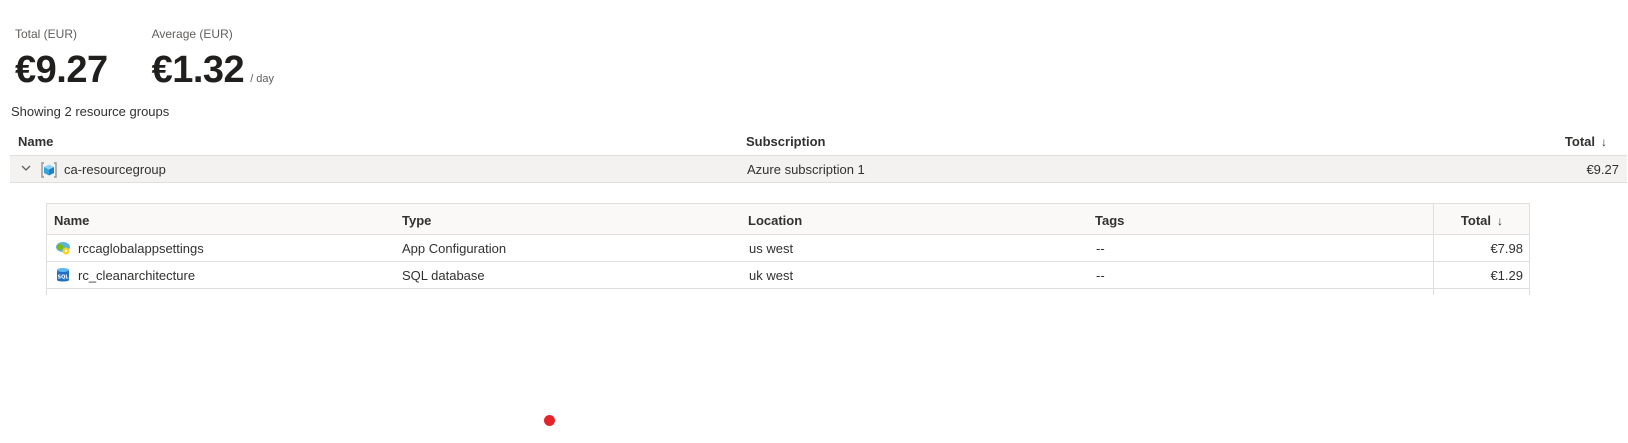 The height and width of the screenshot is (443, 1628). I want to click on total-label: Total (EUR), so click(46, 34).